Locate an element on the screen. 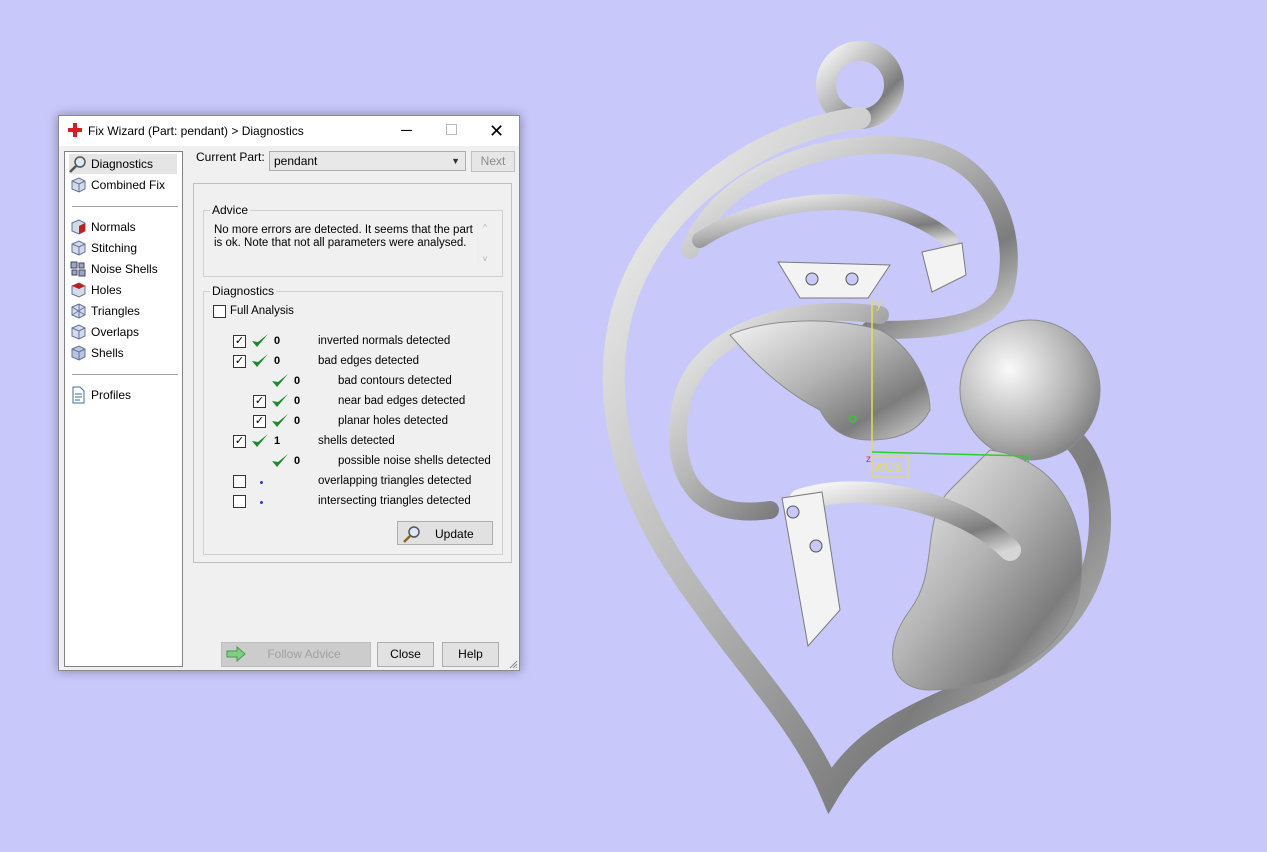  mother-face is located at coordinates (830, 380).